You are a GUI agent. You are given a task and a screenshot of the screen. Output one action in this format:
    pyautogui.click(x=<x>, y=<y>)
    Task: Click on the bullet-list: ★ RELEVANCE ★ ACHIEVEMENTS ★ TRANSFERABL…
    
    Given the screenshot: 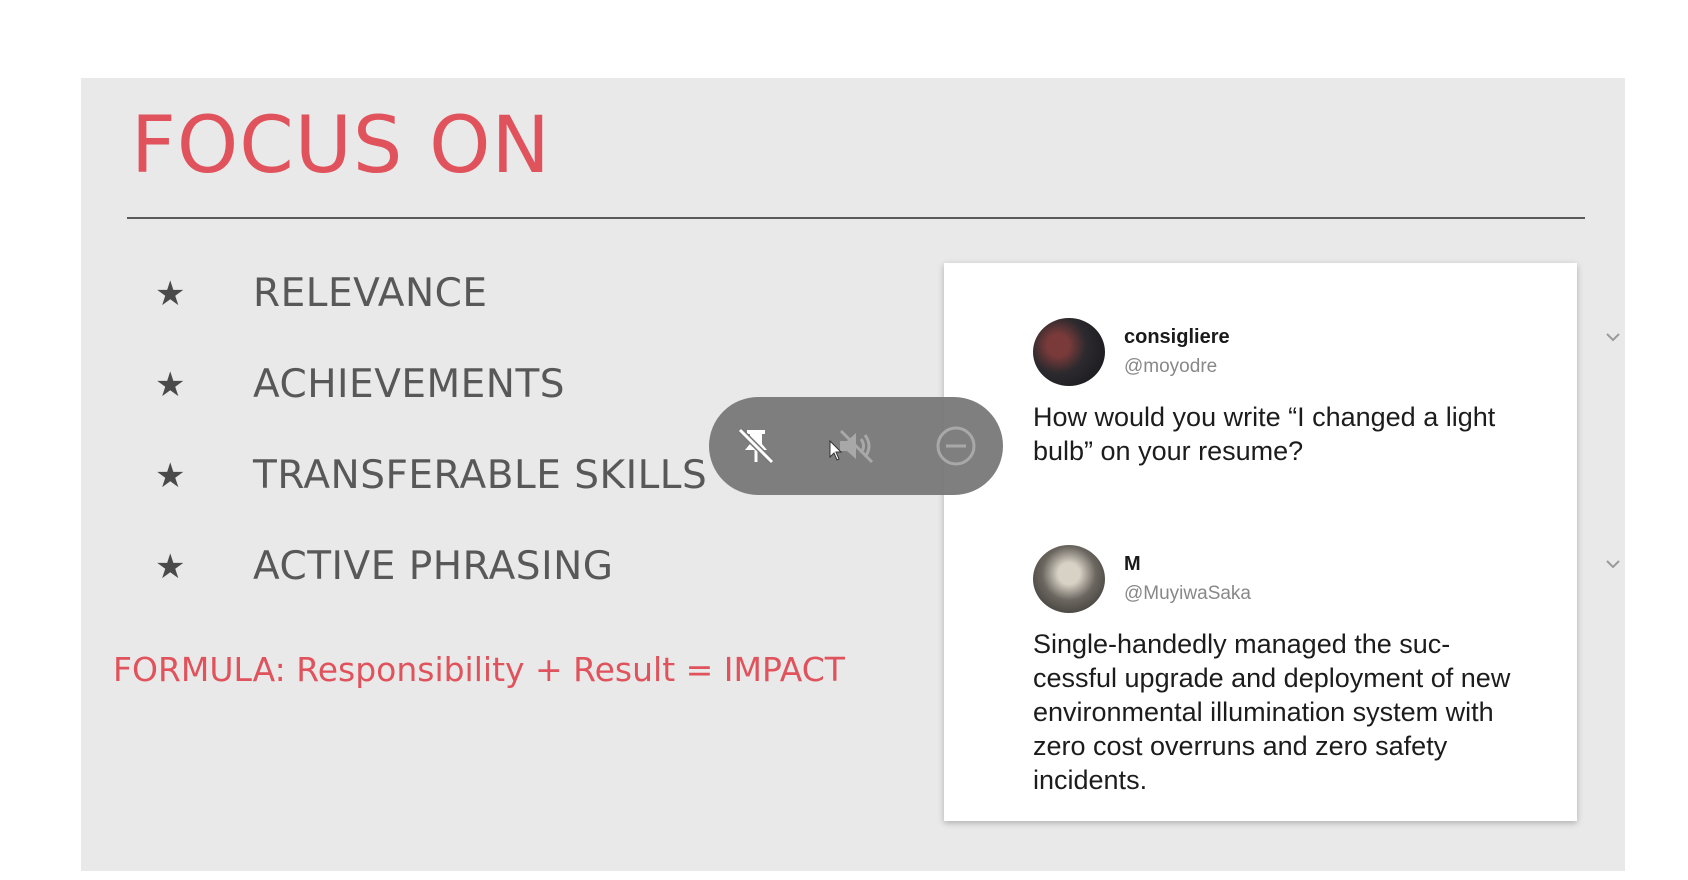 What is the action you would take?
    pyautogui.click(x=431, y=430)
    